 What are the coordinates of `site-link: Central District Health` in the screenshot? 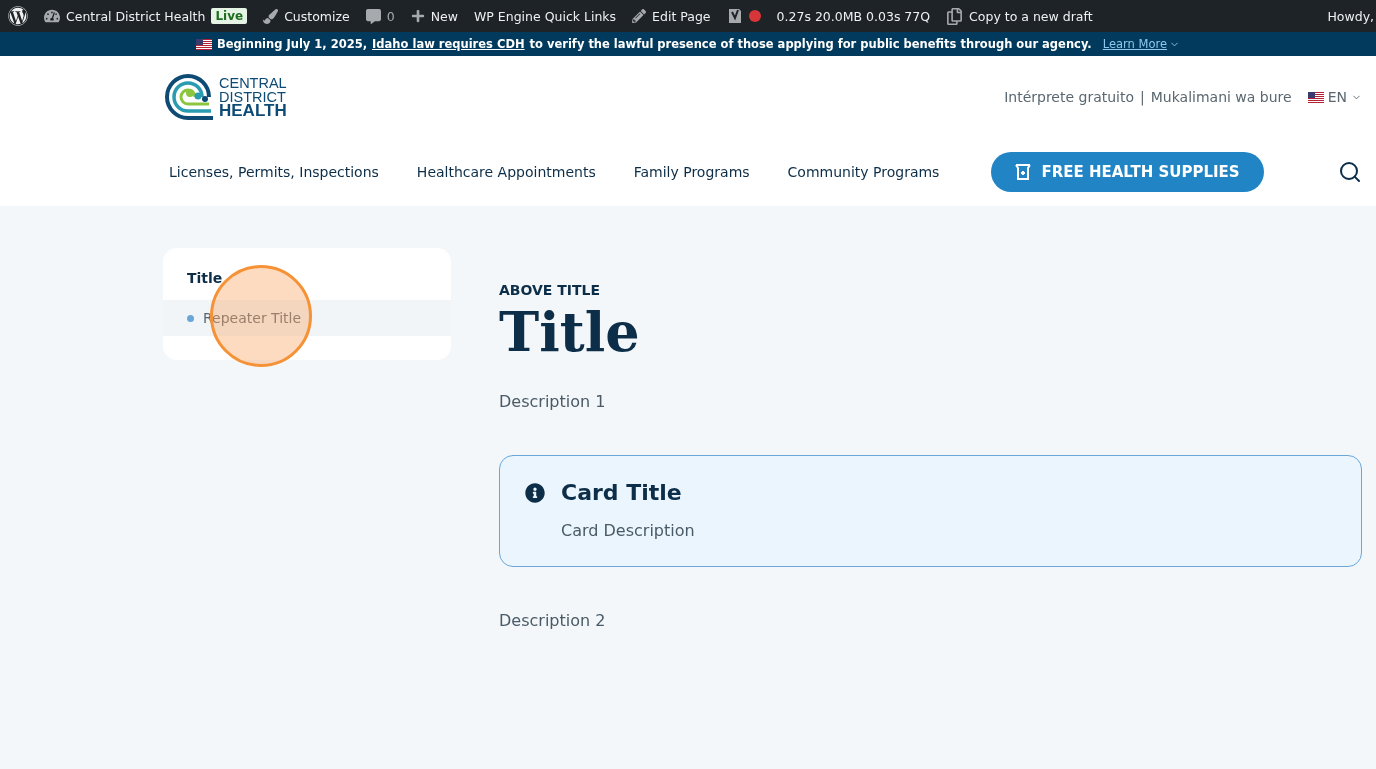 It's located at (136, 16).